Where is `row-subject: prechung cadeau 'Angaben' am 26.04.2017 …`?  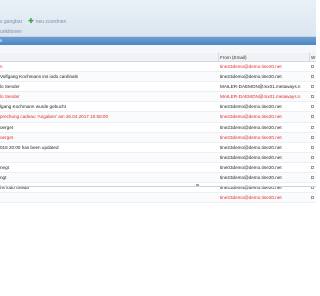
row-subject: prechung cadeau 'Angaben' am 26.04.2017 … is located at coordinates (54, 117).